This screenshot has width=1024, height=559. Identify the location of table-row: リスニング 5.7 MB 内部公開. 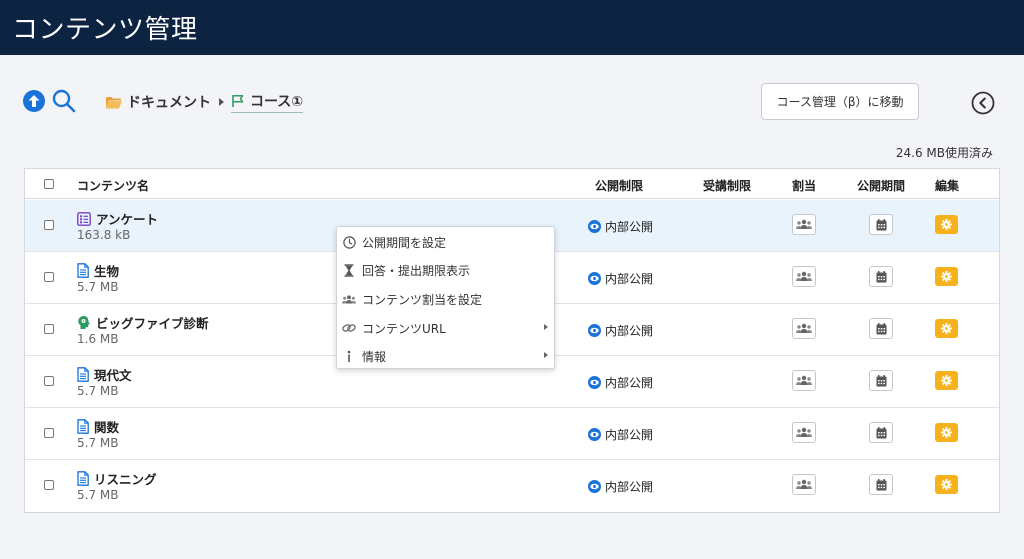
(512, 486).